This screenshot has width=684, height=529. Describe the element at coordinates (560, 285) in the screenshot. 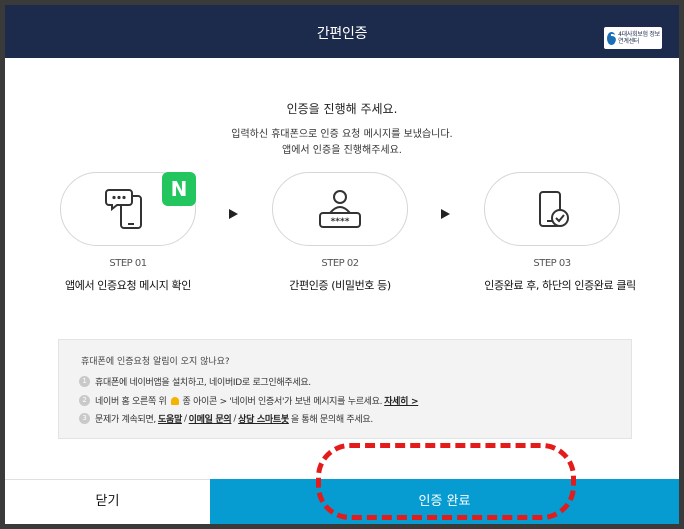

I see `step-3-desc: 인증완료 후, 하단의 인증완료 클릭` at that location.